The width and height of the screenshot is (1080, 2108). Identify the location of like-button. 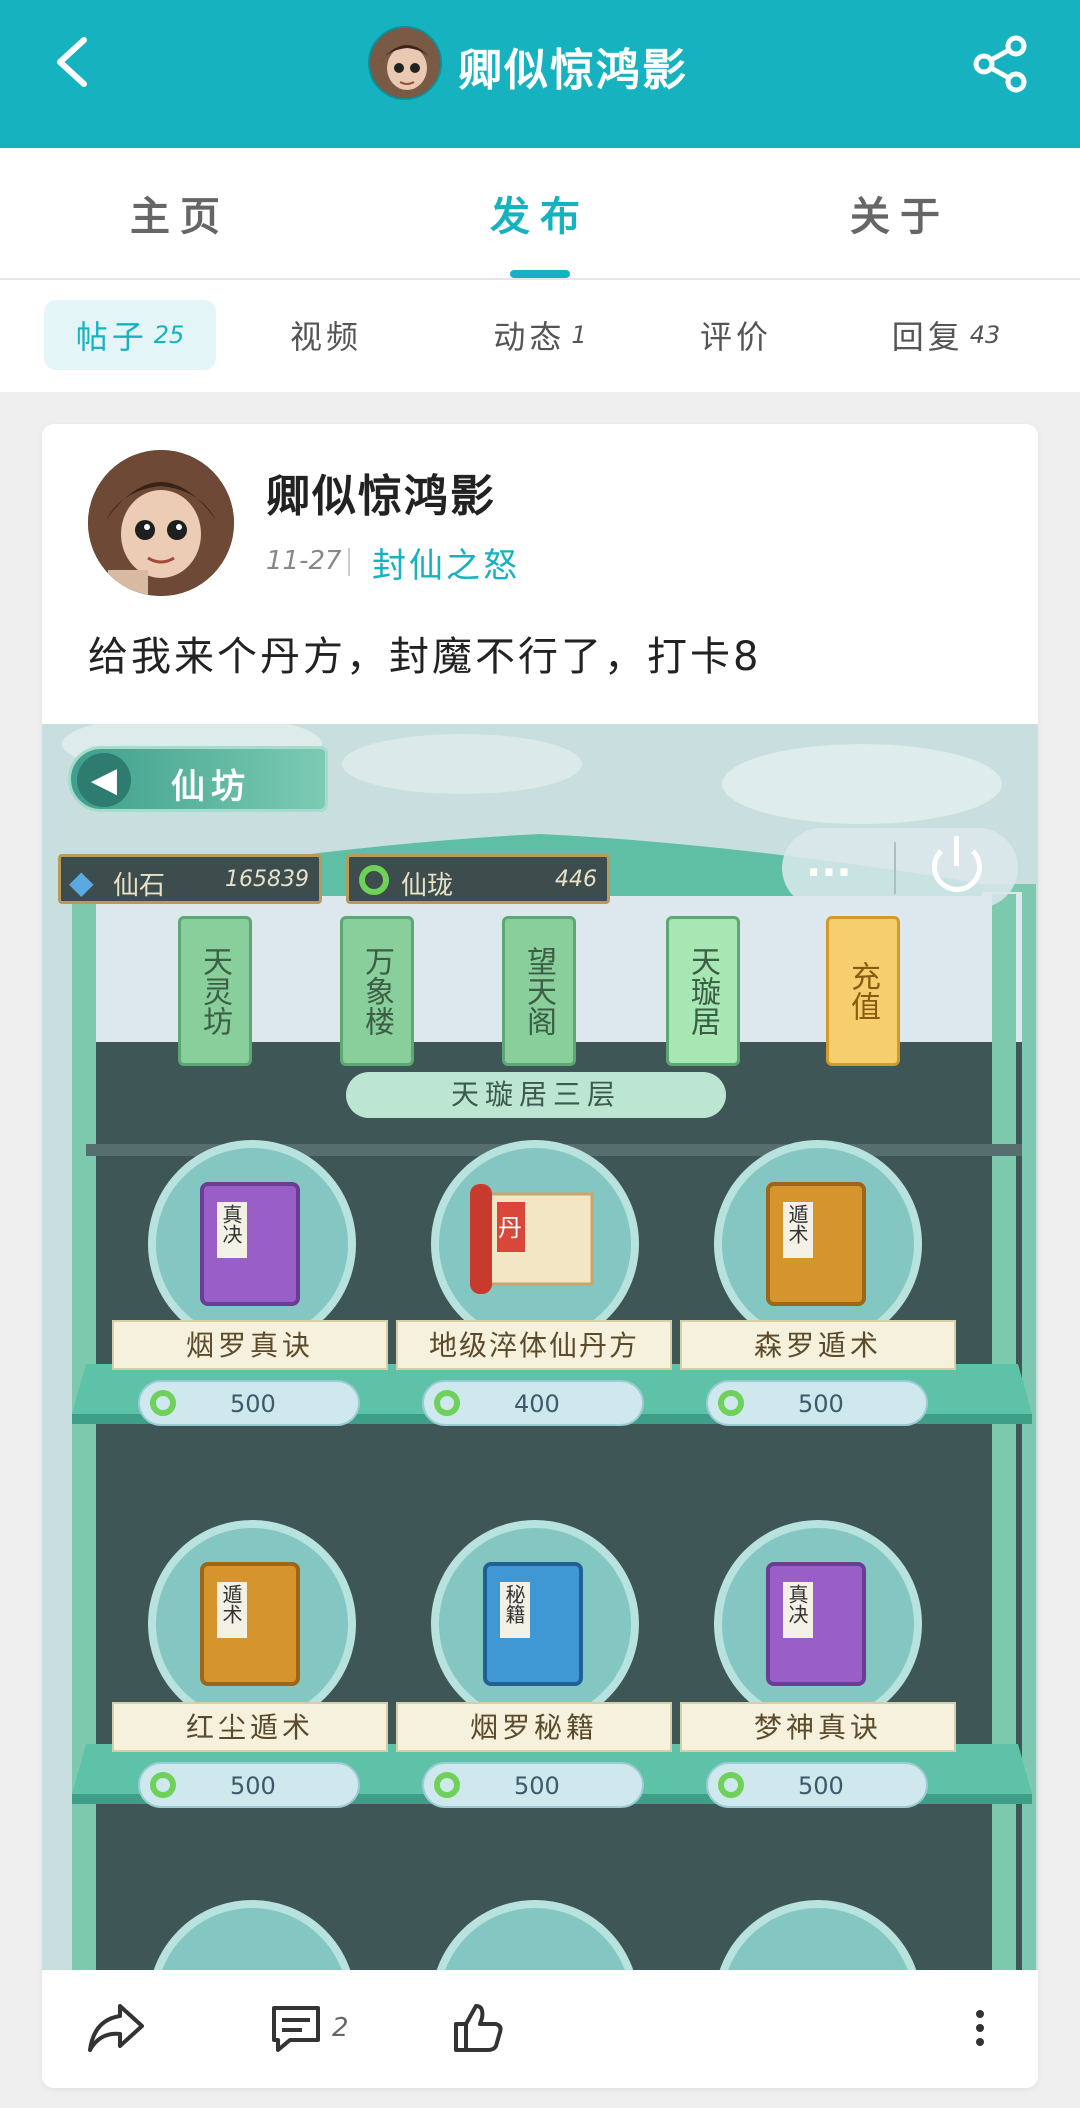
(478, 2028).